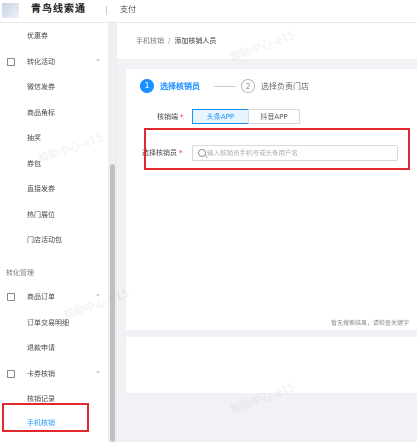 This screenshot has height=442, width=417. I want to click on sidebar-item-order-details: 订单交易明细, so click(54, 323).